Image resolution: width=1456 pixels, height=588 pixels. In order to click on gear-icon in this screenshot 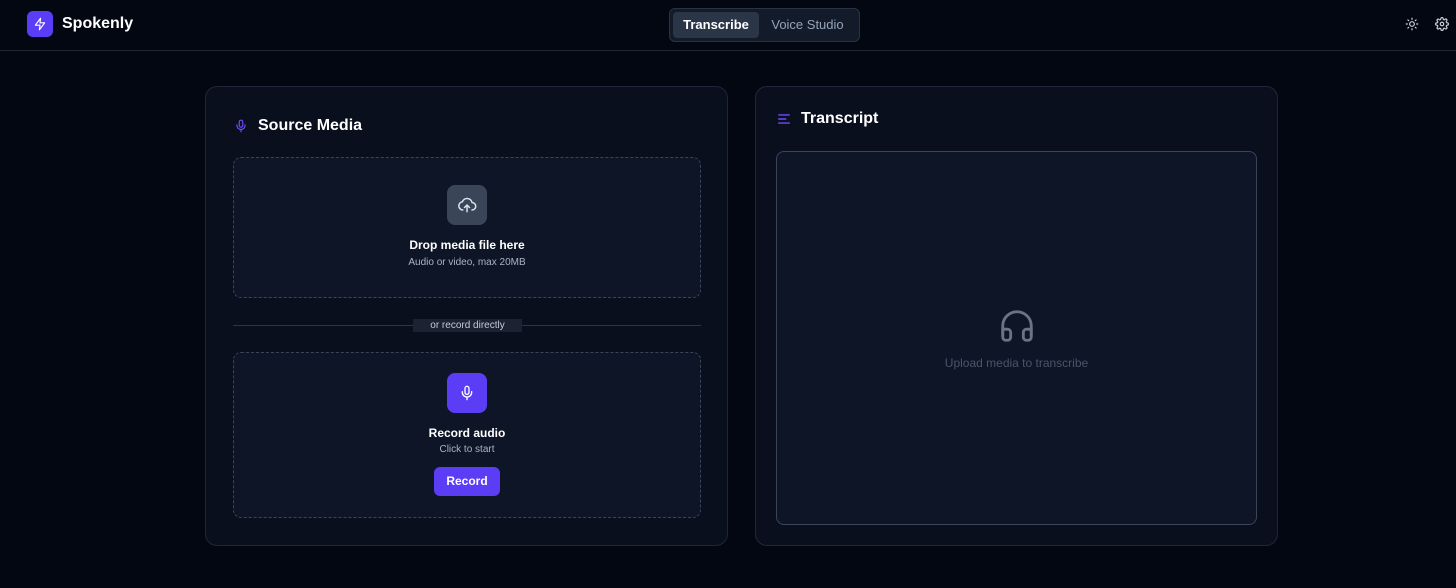, I will do `click(1442, 24)`.